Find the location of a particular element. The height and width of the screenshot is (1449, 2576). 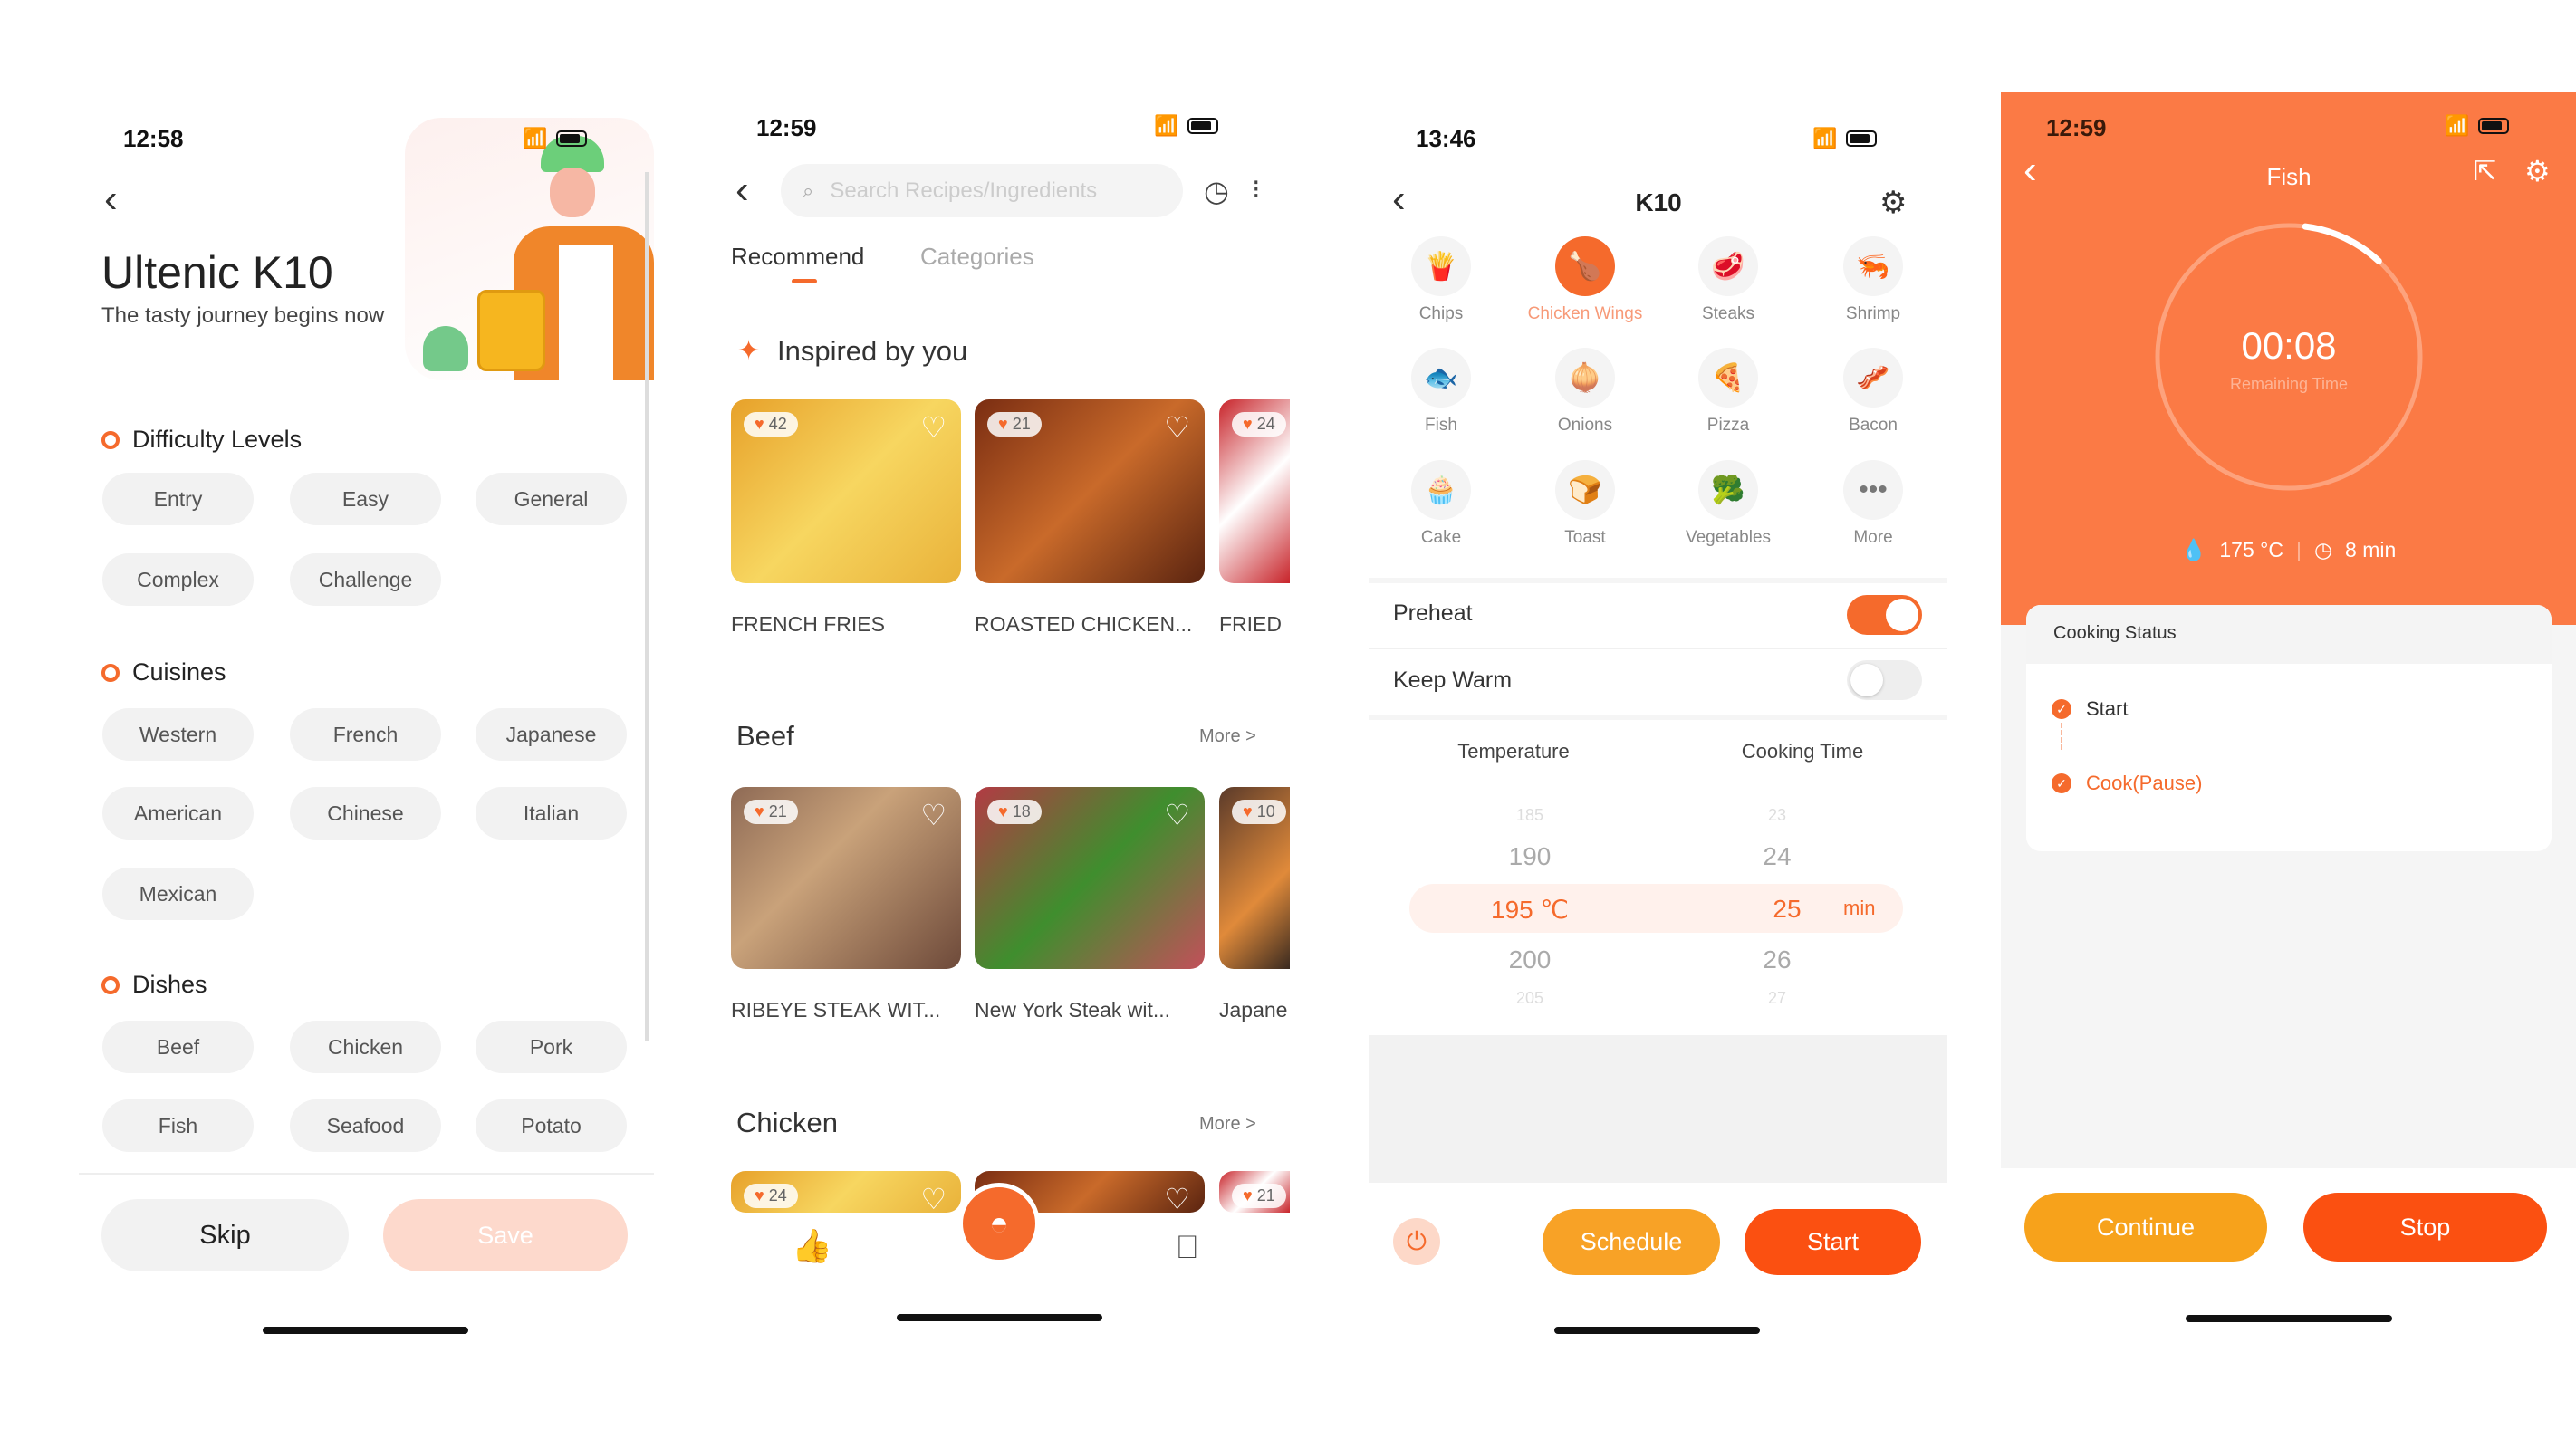

search-input: ⌕ Search Recipes/Ingredients is located at coordinates (982, 190).